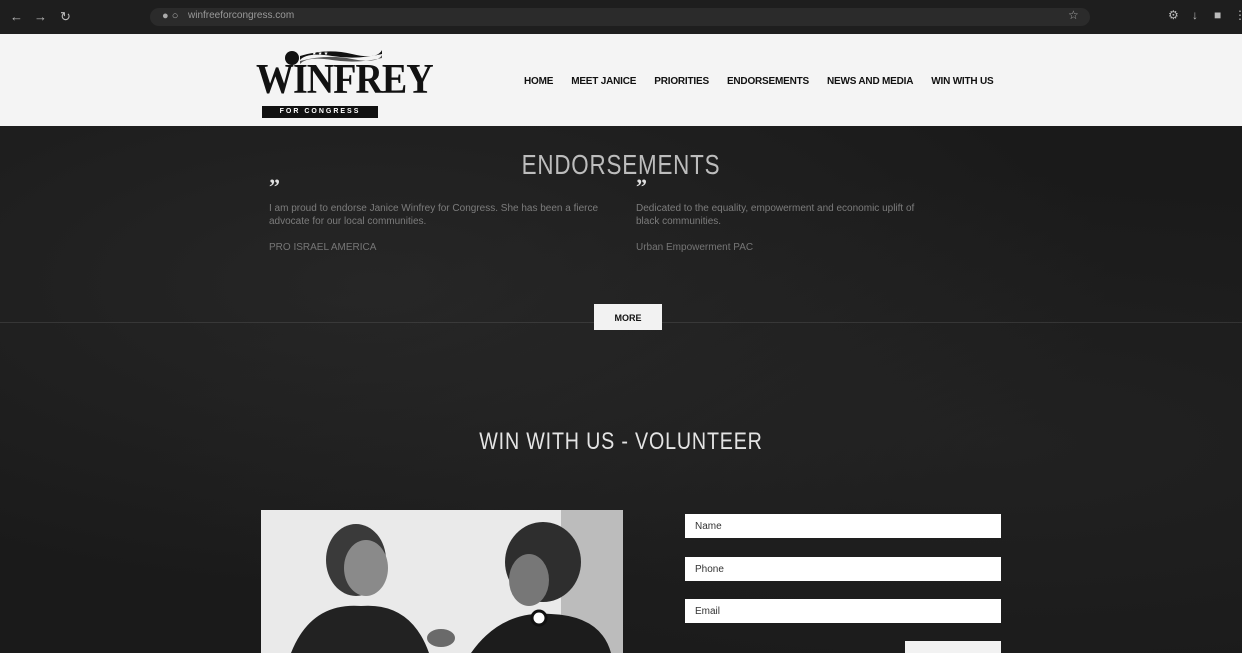  I want to click on nav-home: HOME, so click(538, 81).